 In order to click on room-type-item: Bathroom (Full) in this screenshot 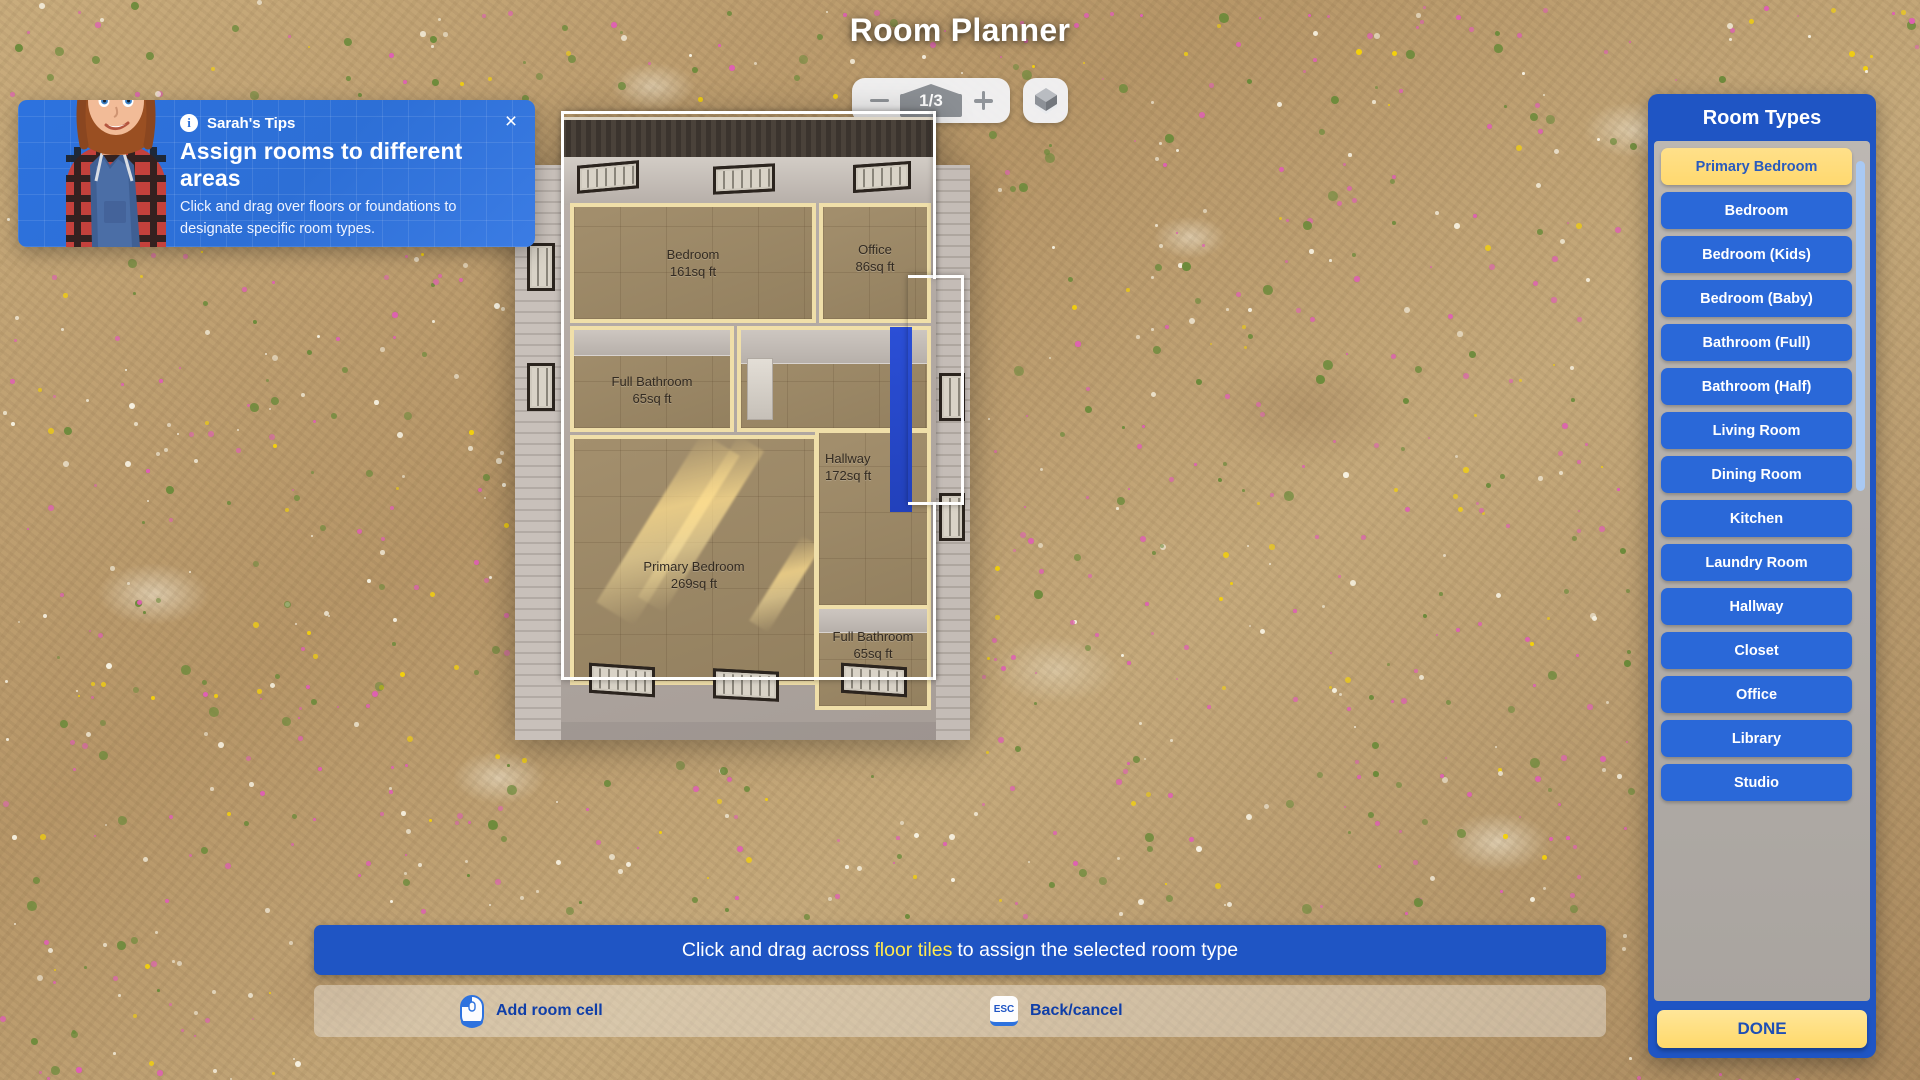, I will do `click(1756, 342)`.